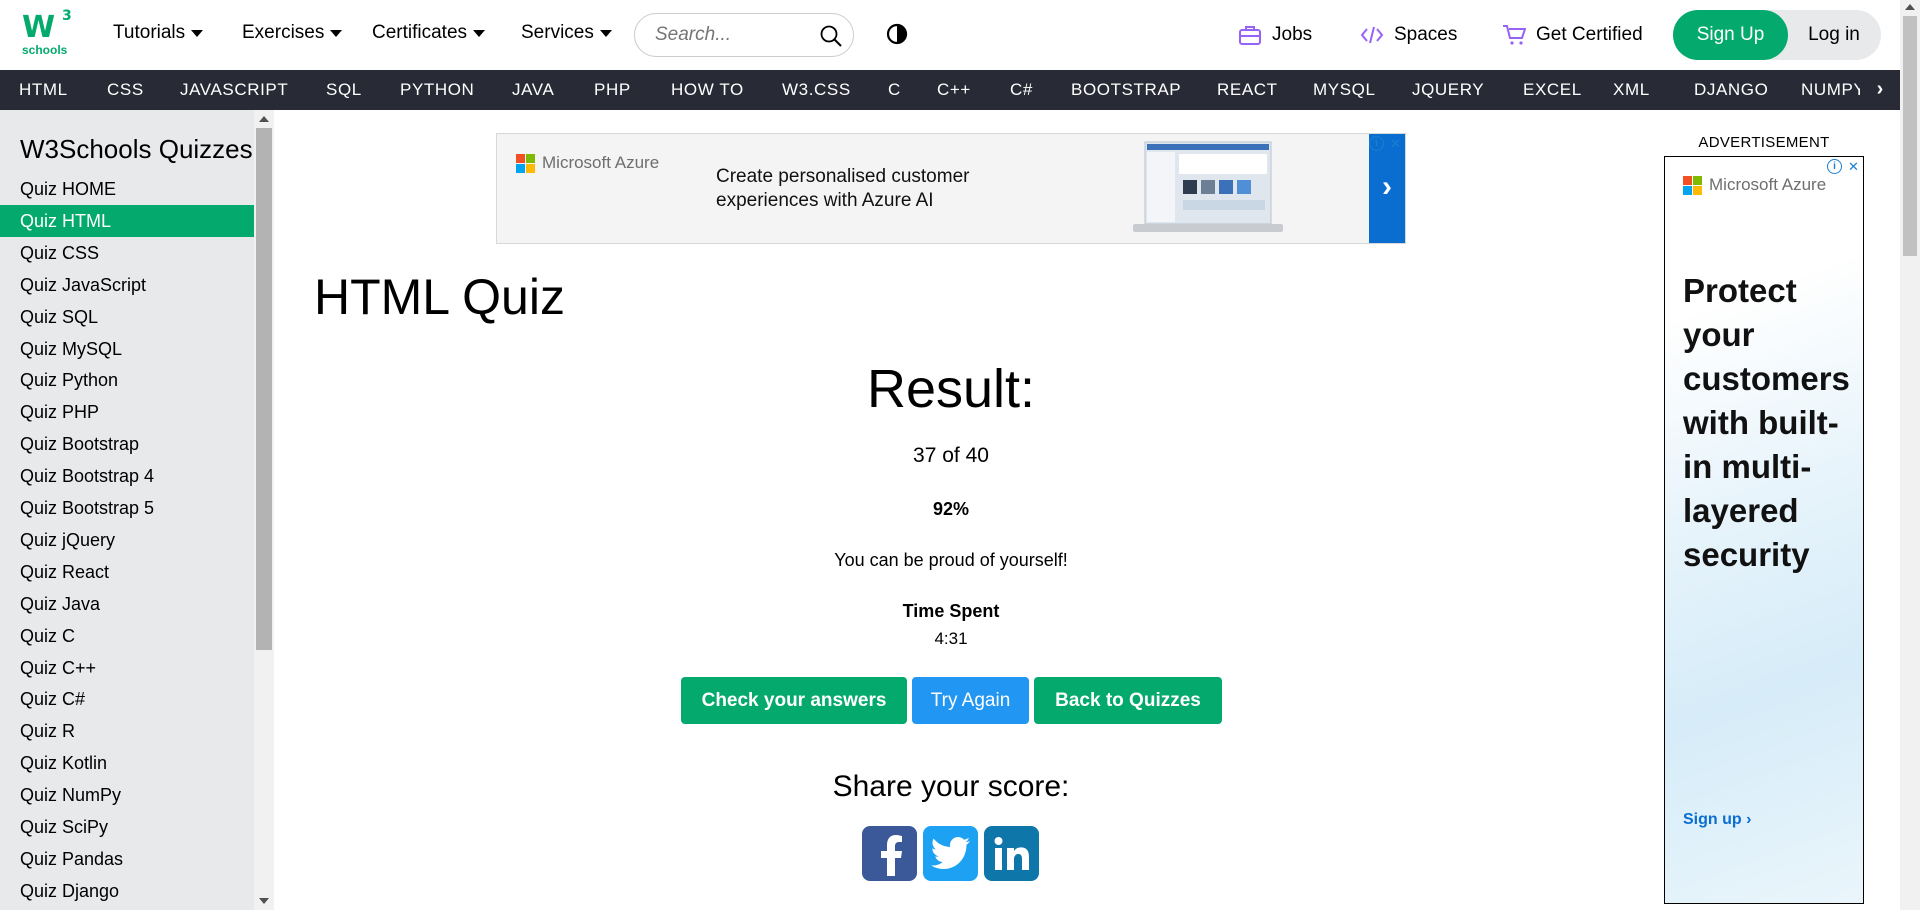 The height and width of the screenshot is (910, 1920). What do you see at coordinates (439, 297) in the screenshot?
I see `page-title: HTML Quiz` at bounding box center [439, 297].